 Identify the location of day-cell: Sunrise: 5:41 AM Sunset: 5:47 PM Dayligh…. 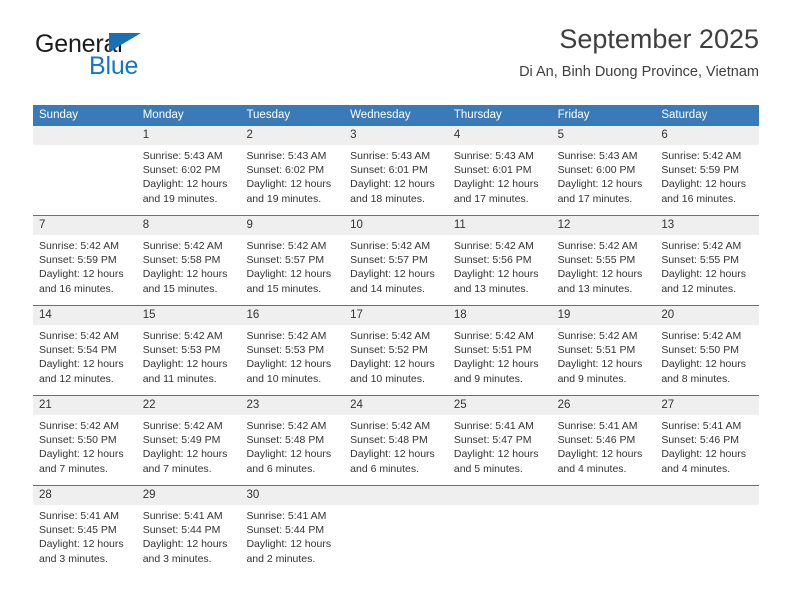
(500, 450).